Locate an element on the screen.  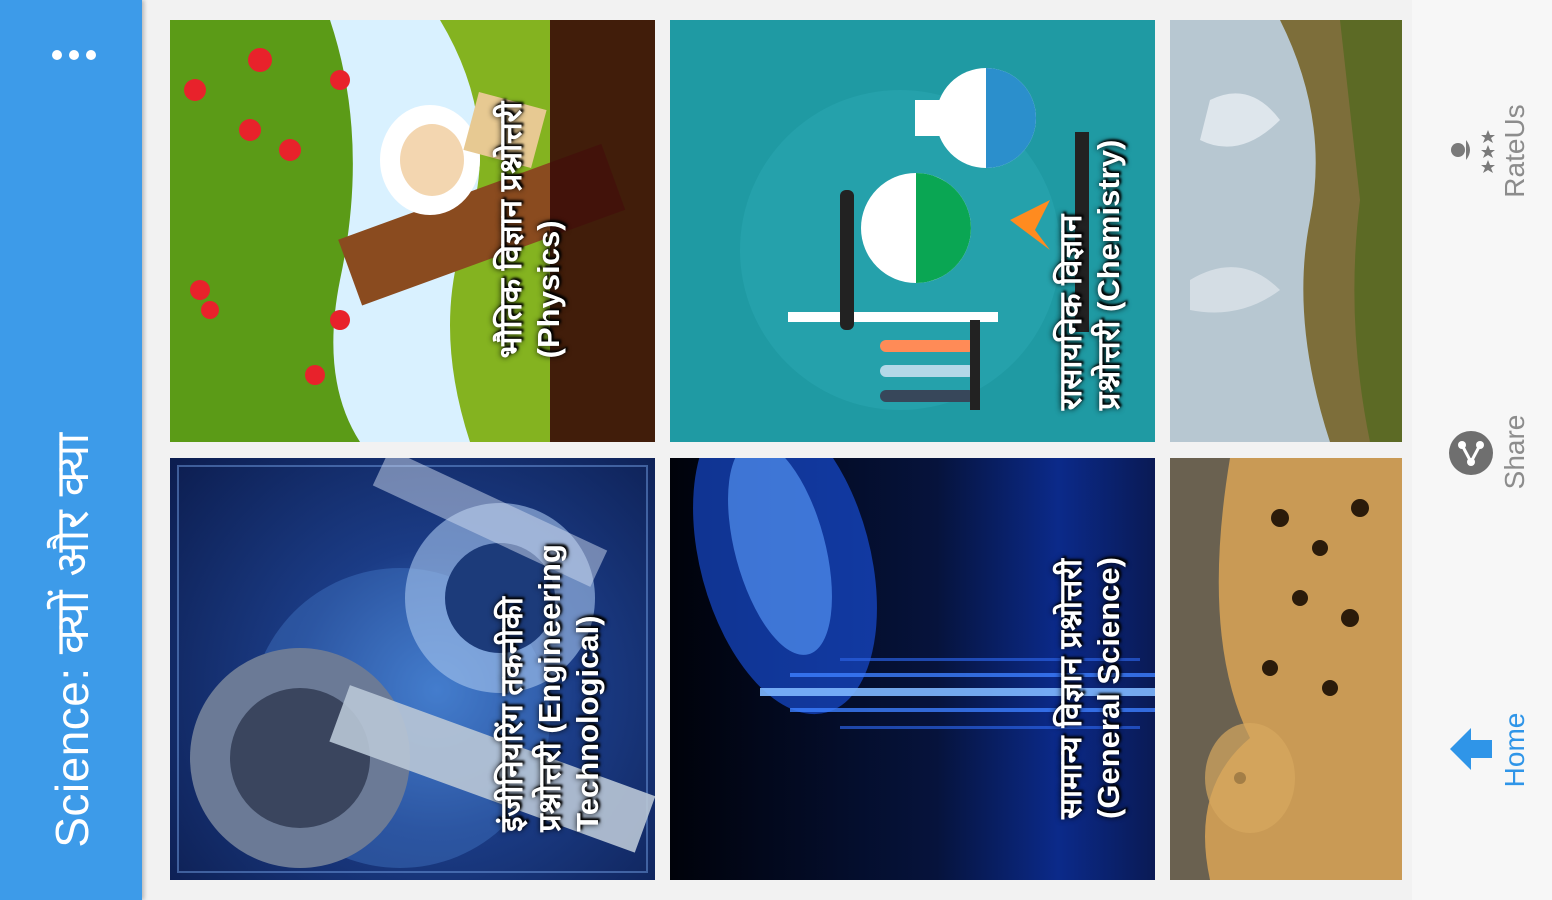
physics-caption: भौतिक विज्ञान प्रश्नोत्तरी (Physics) is located at coordinates (530, 230).